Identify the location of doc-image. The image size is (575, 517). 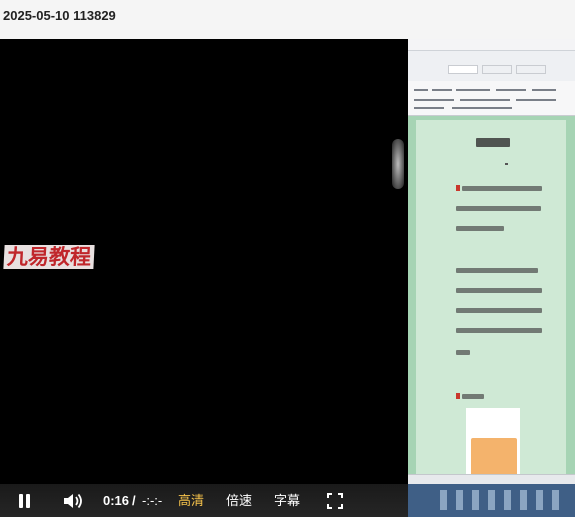
(494, 458).